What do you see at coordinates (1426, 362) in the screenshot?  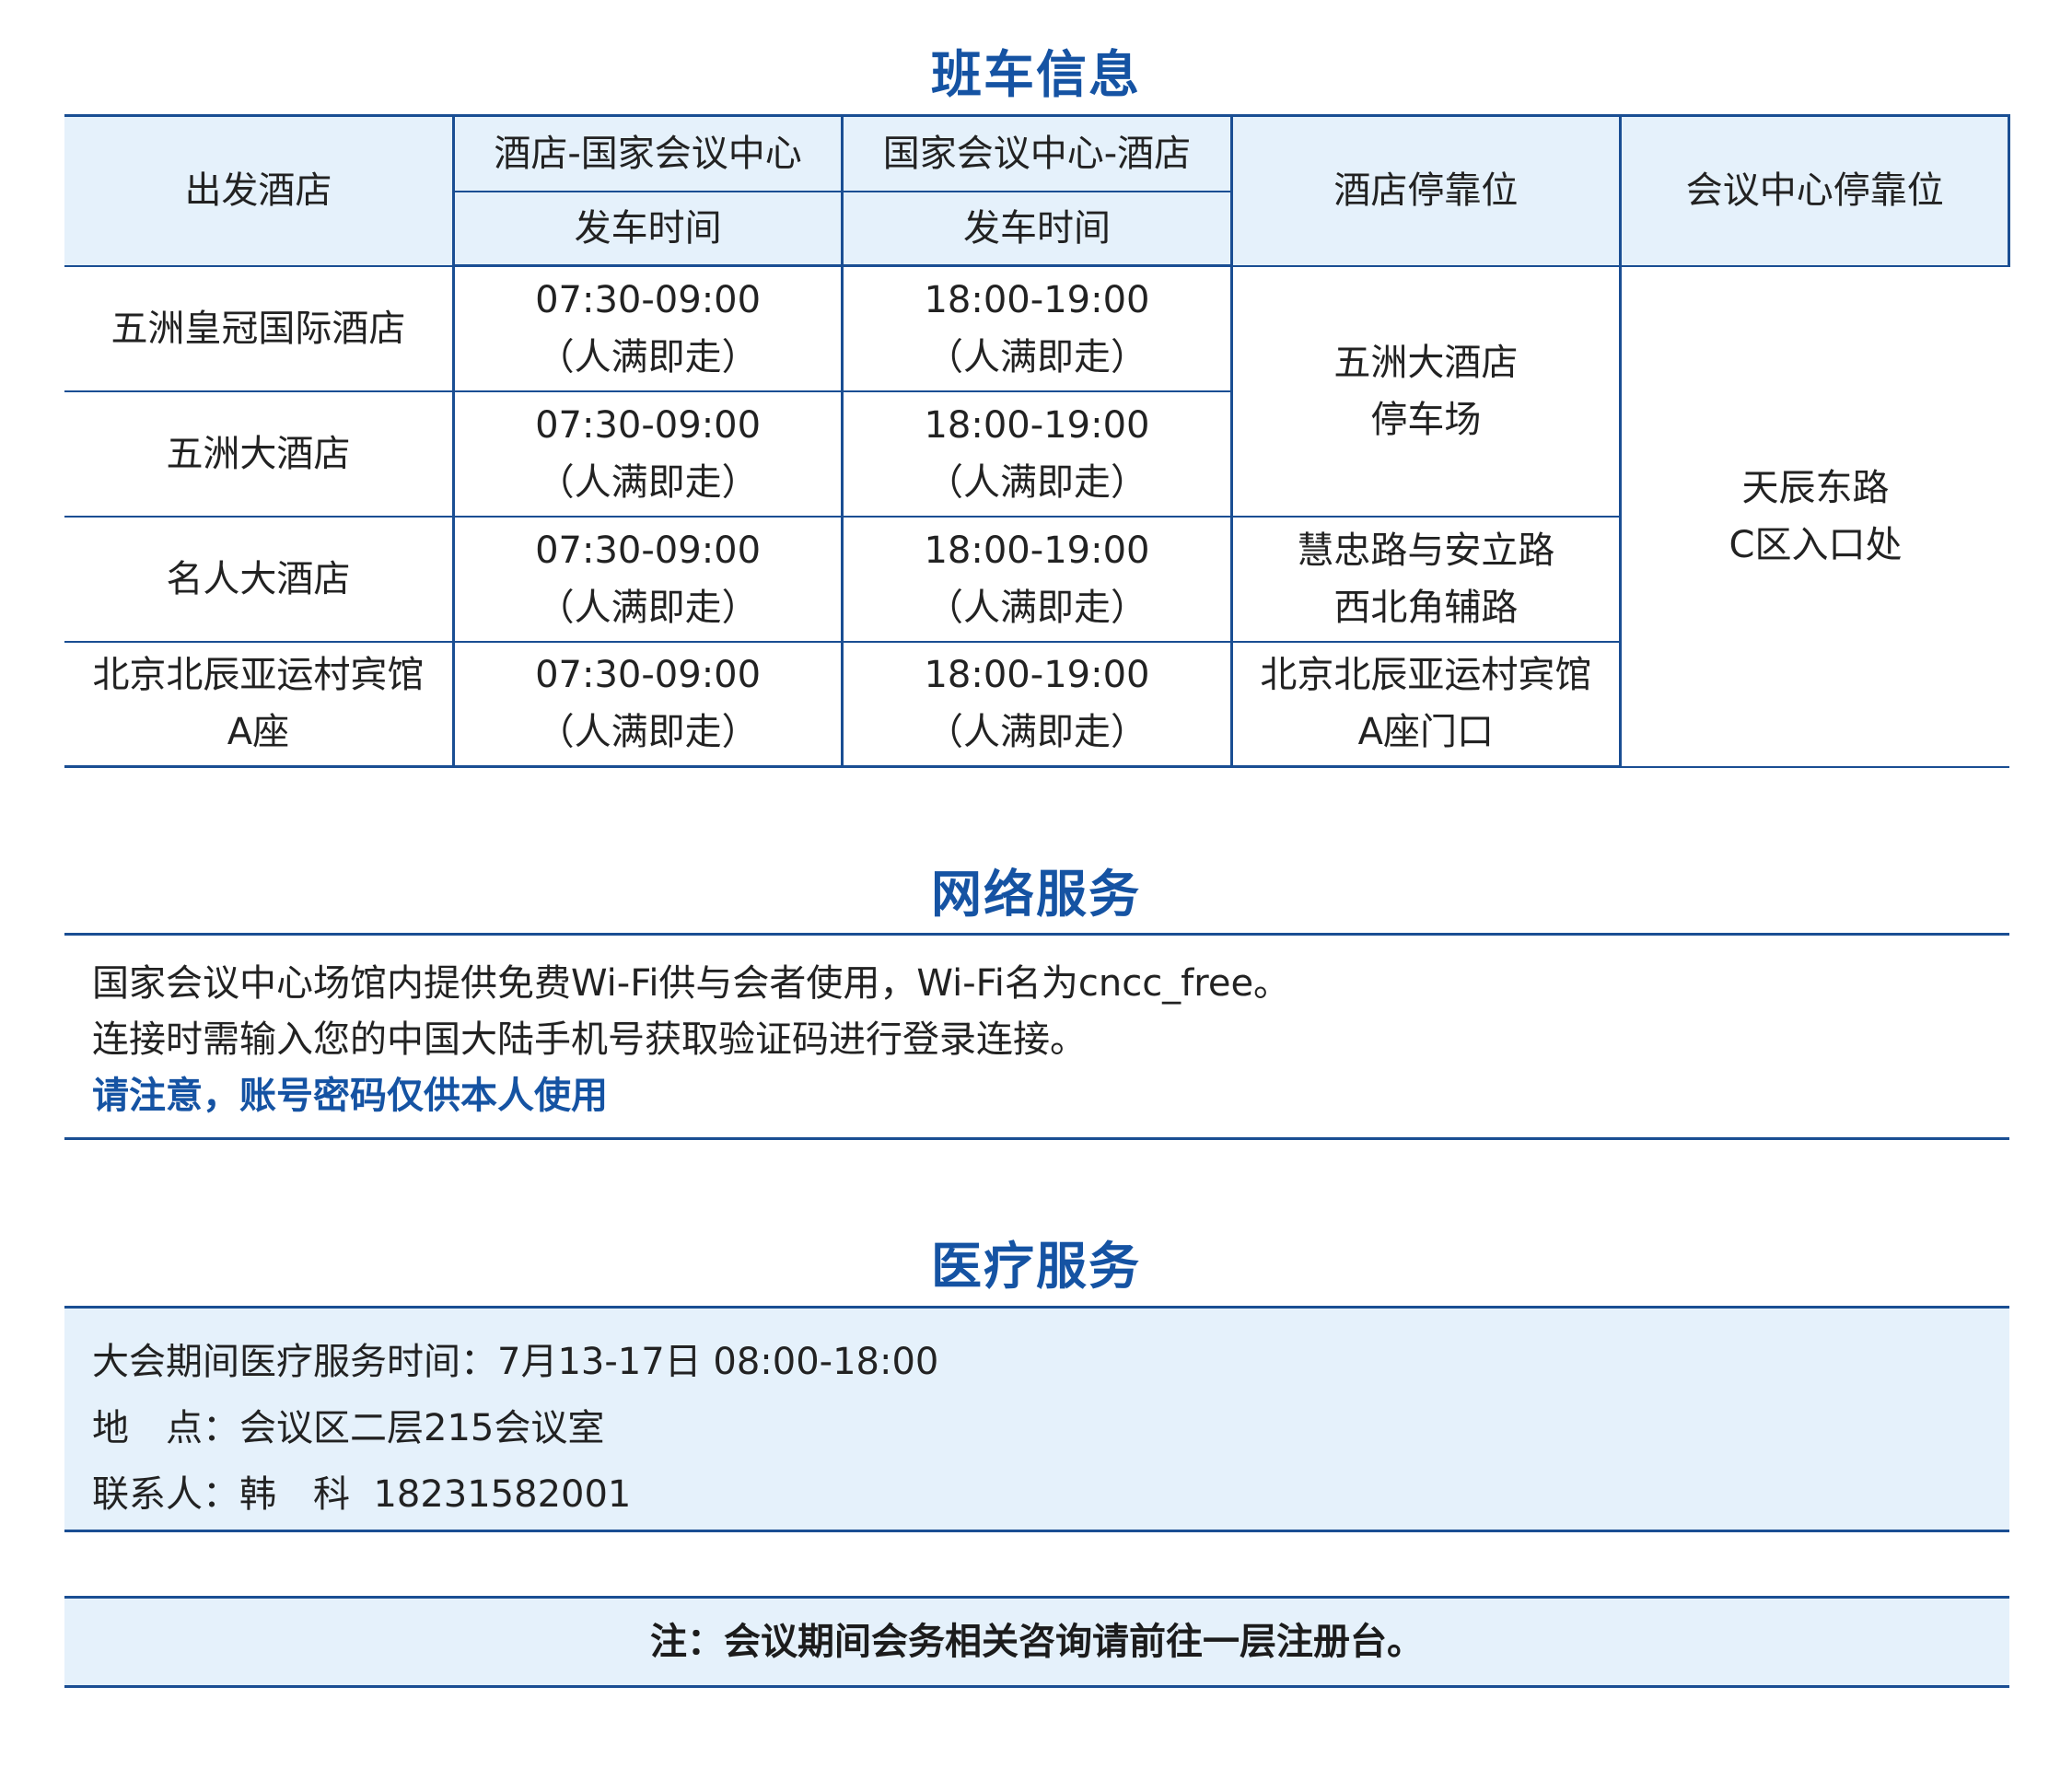 I see `hotel-stop-line: 五洲大酒店` at bounding box center [1426, 362].